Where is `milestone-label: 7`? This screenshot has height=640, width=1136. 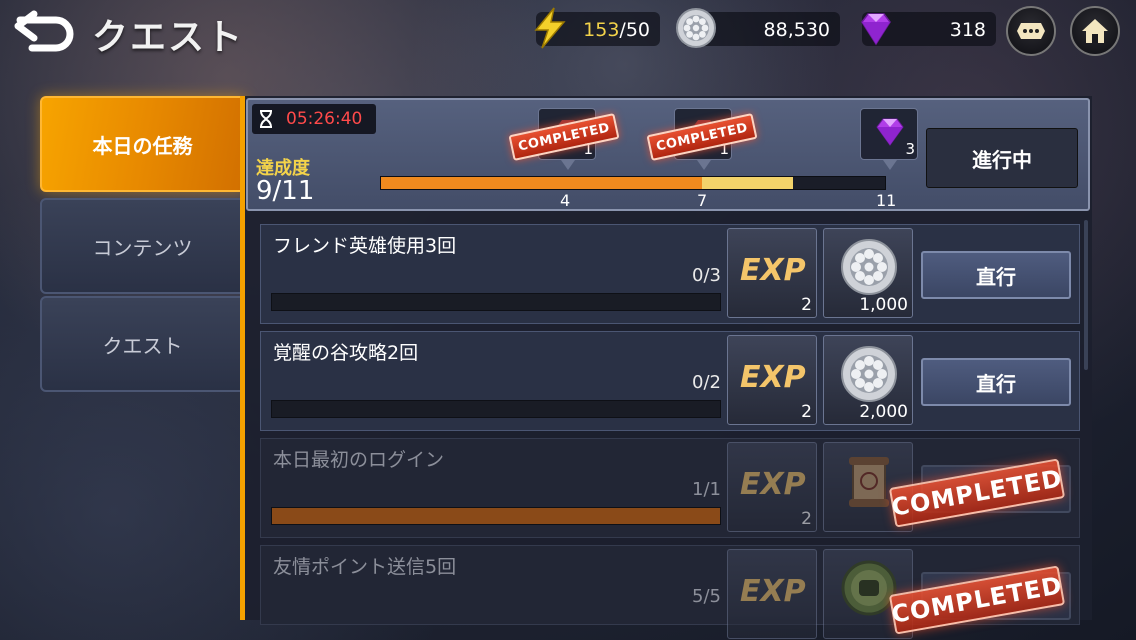 milestone-label: 7 is located at coordinates (702, 200).